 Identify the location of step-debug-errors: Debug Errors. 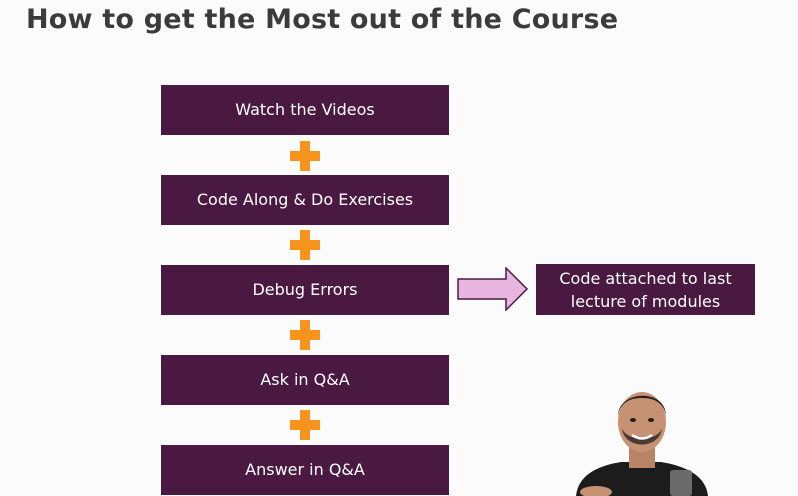
(305, 290).